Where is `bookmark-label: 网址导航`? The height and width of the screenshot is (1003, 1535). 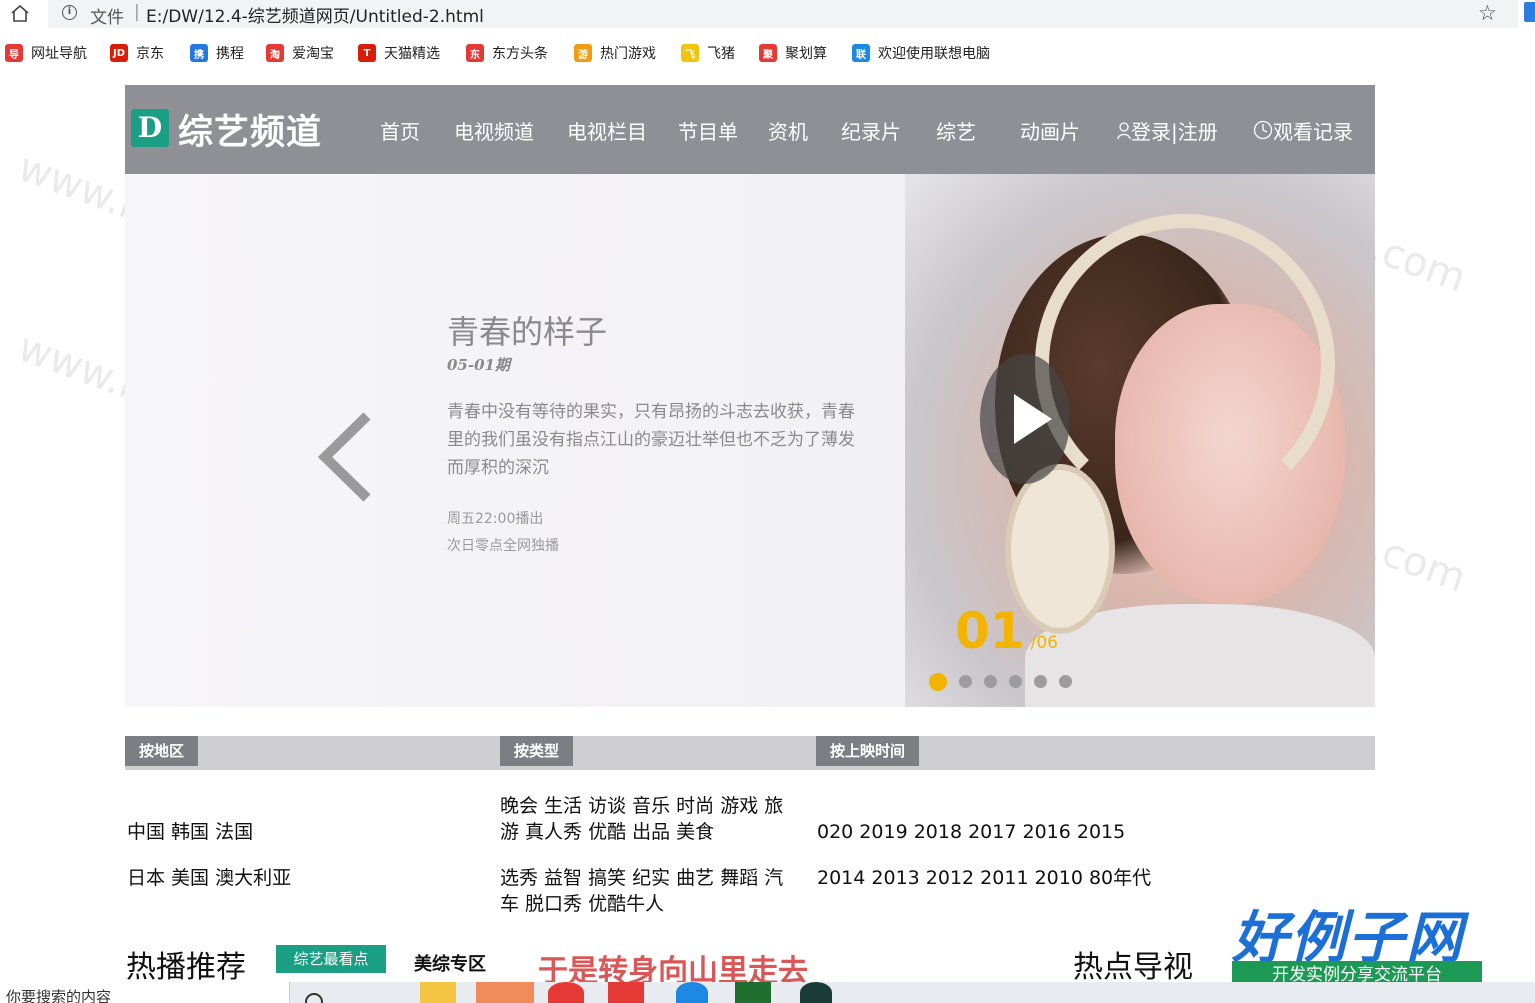 bookmark-label: 网址导航 is located at coordinates (59, 54).